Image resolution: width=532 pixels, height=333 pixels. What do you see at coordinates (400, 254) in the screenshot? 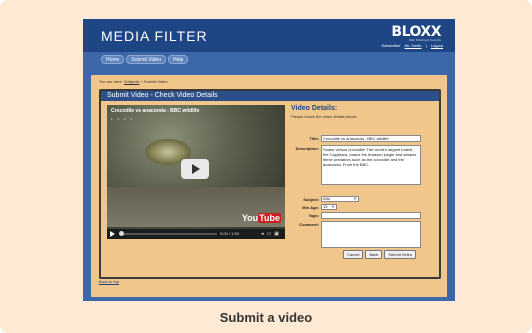
I see `submit-video-button: Submit Video` at bounding box center [400, 254].